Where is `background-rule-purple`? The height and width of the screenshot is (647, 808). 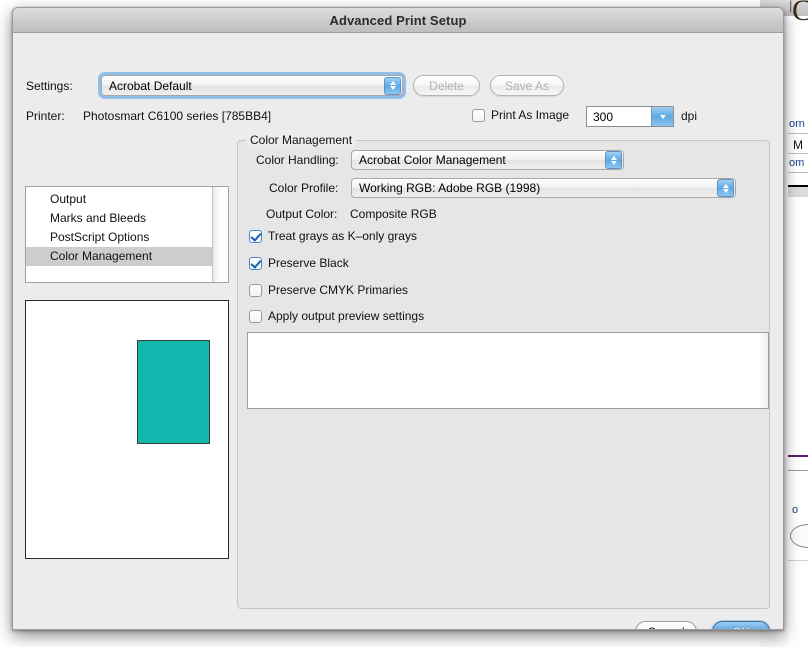 background-rule-purple is located at coordinates (798, 456).